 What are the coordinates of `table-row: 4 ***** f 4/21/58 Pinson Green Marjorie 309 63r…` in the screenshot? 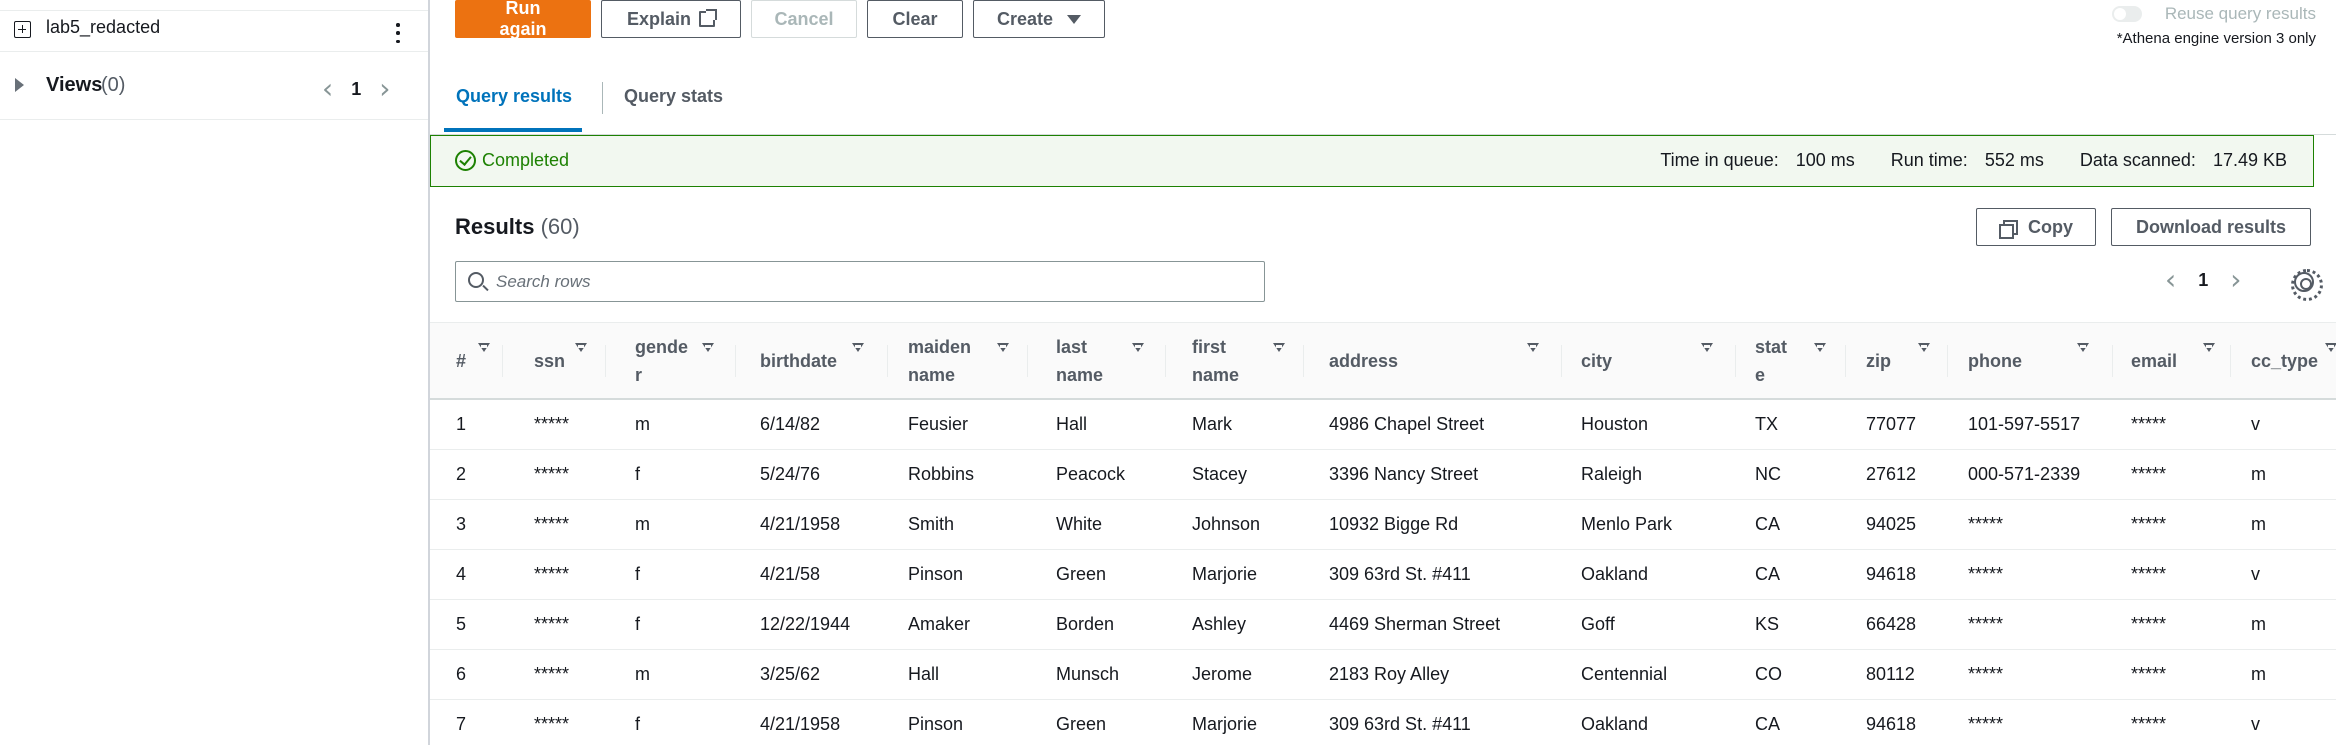 It's located at (1383, 575).